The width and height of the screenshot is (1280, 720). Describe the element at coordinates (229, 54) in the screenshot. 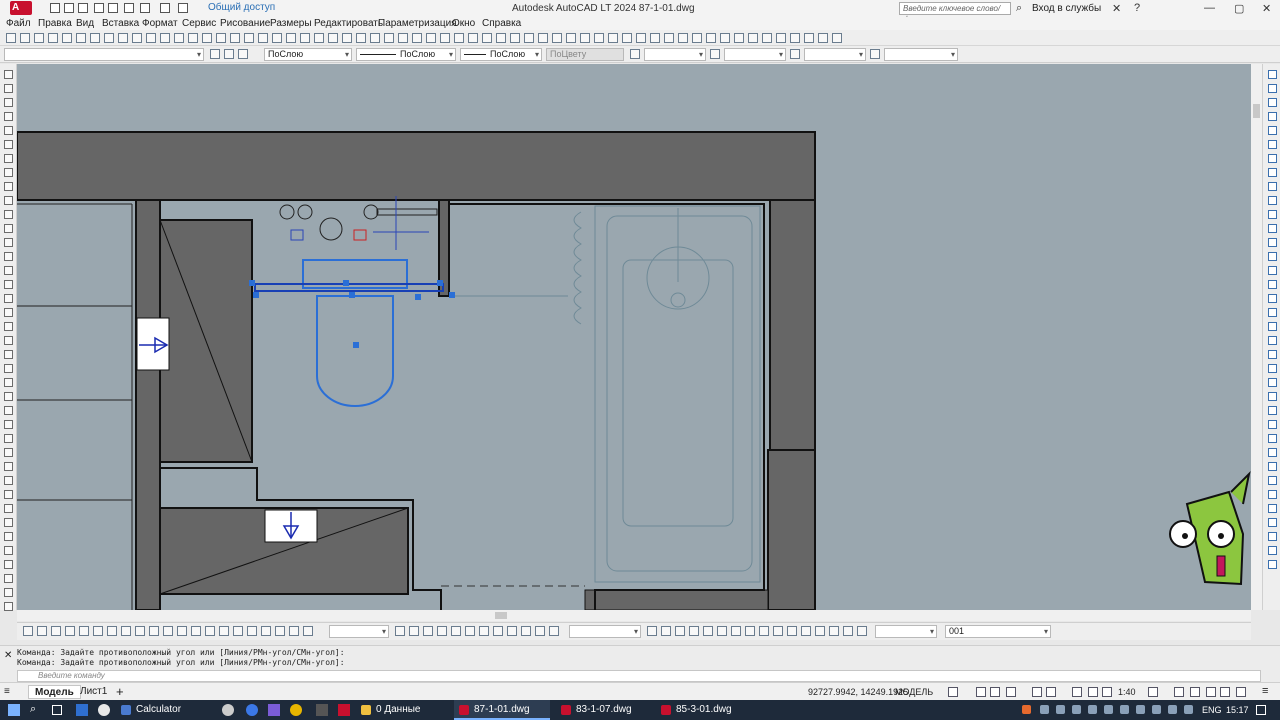

I see `layer-state-icon` at that location.